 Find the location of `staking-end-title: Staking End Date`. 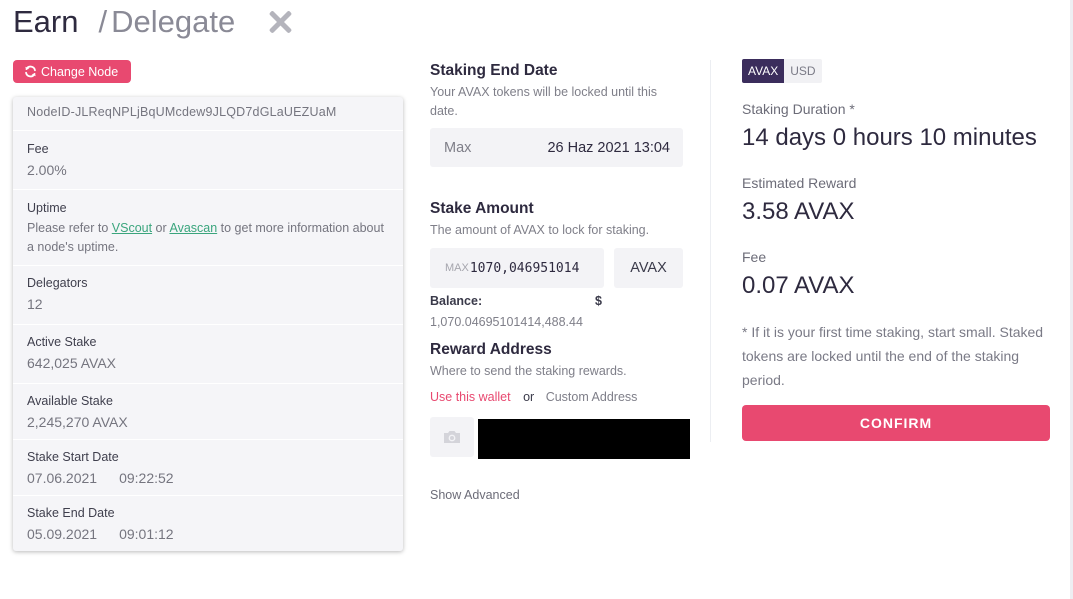

staking-end-title: Staking End Date is located at coordinates (494, 70).